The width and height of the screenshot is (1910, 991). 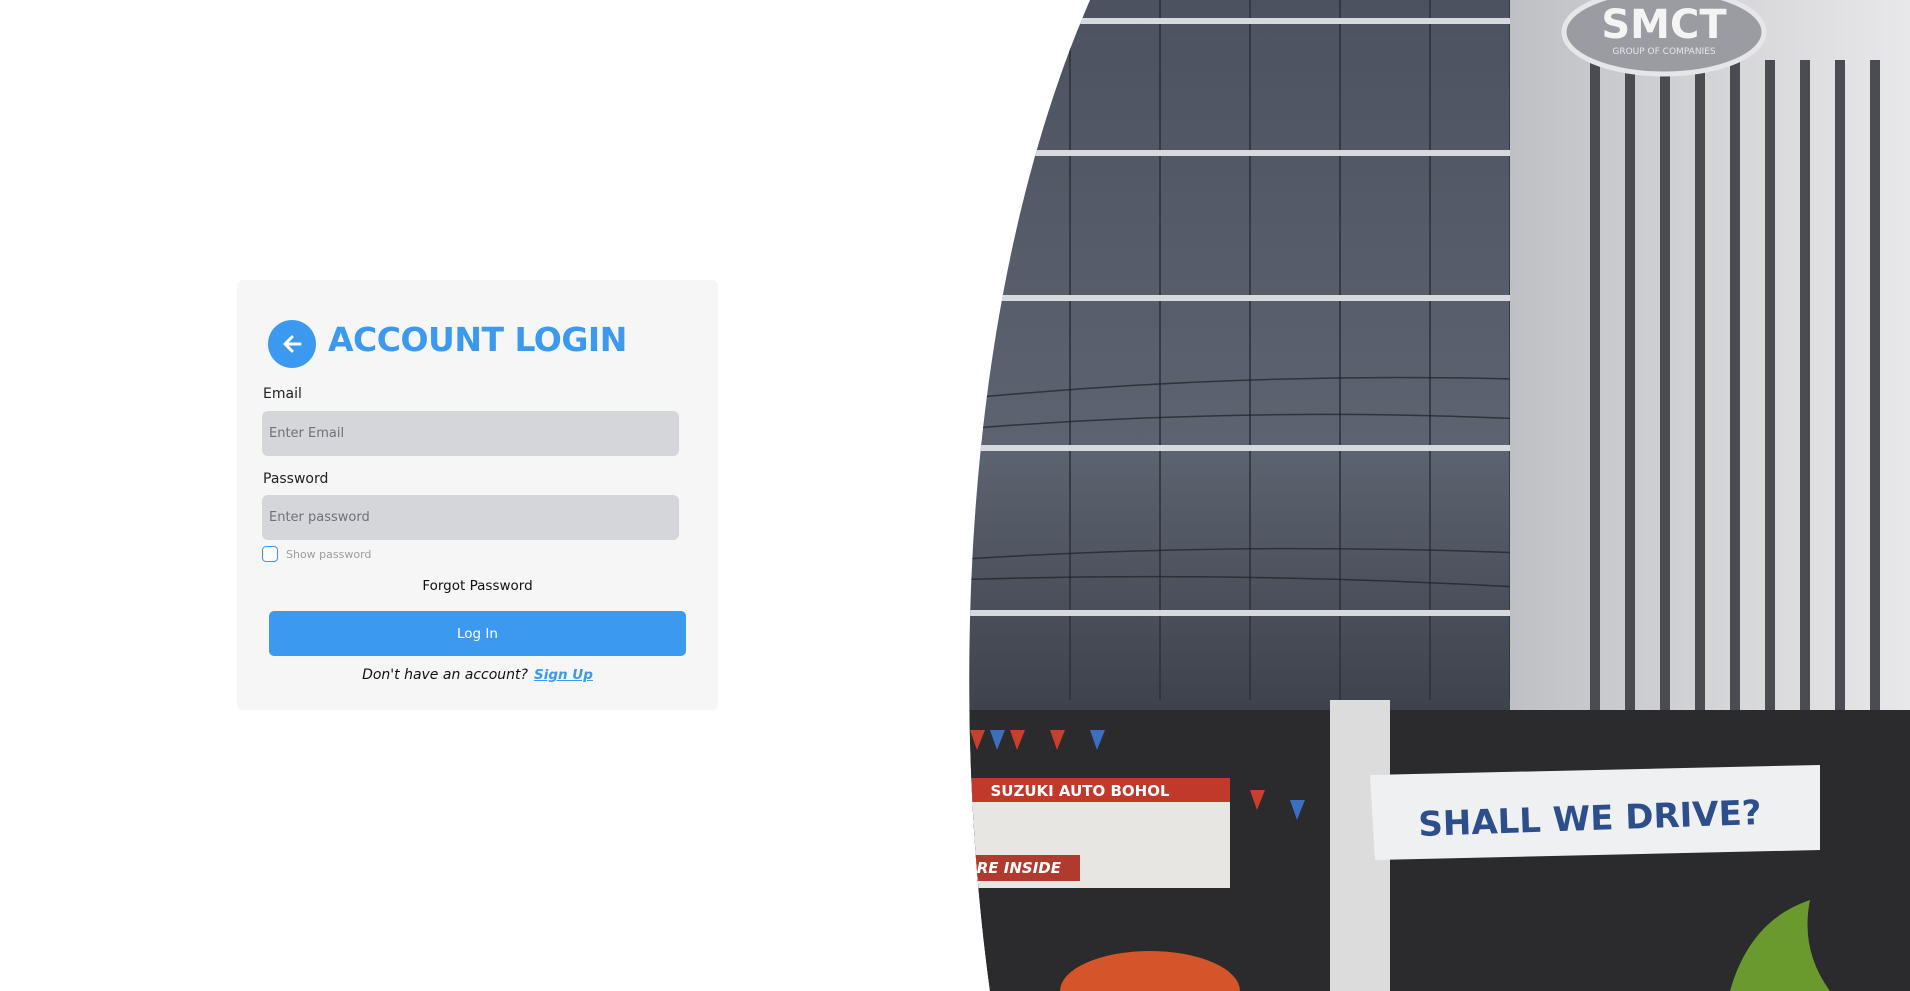 I want to click on show-password-label: Show password, so click(x=329, y=554).